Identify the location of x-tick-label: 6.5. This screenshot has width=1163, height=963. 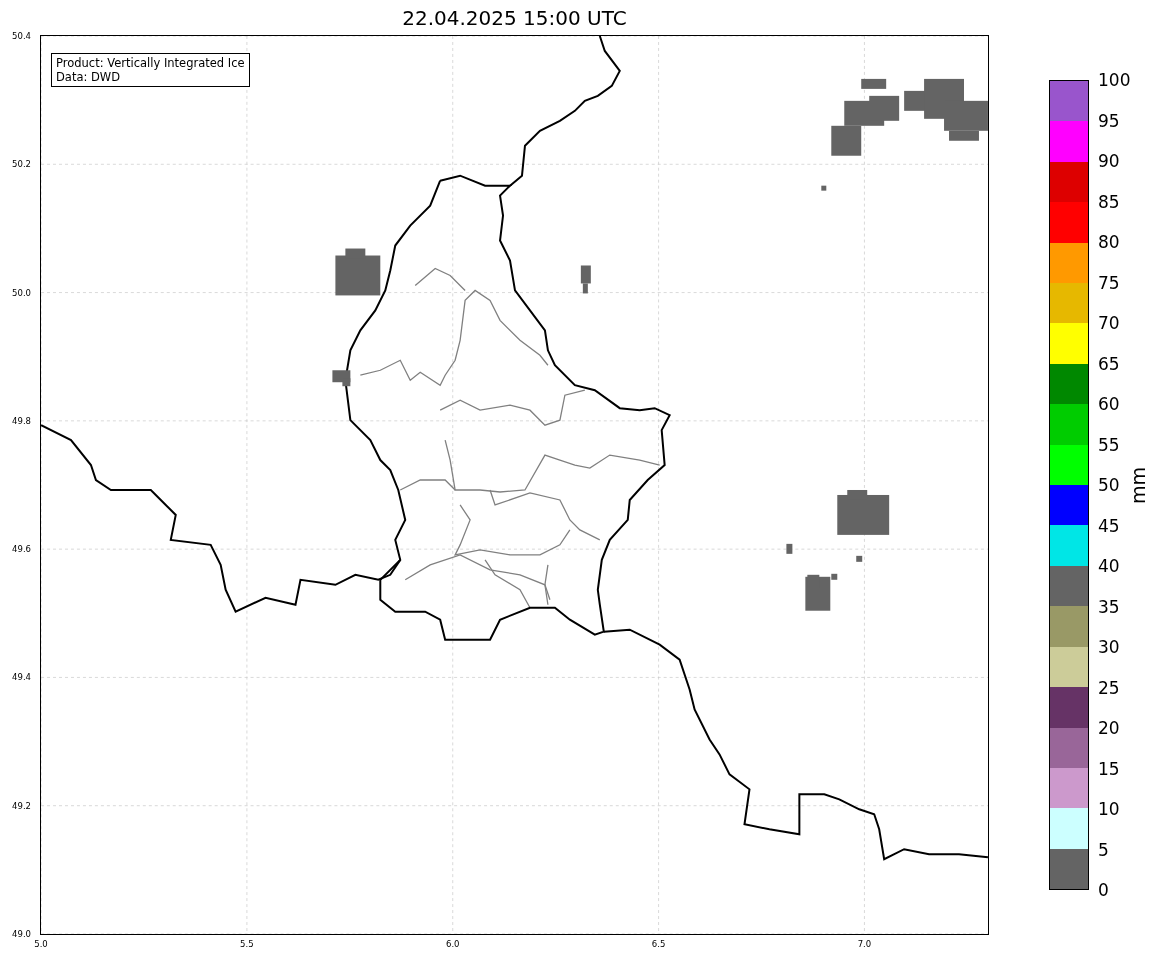
(658, 944).